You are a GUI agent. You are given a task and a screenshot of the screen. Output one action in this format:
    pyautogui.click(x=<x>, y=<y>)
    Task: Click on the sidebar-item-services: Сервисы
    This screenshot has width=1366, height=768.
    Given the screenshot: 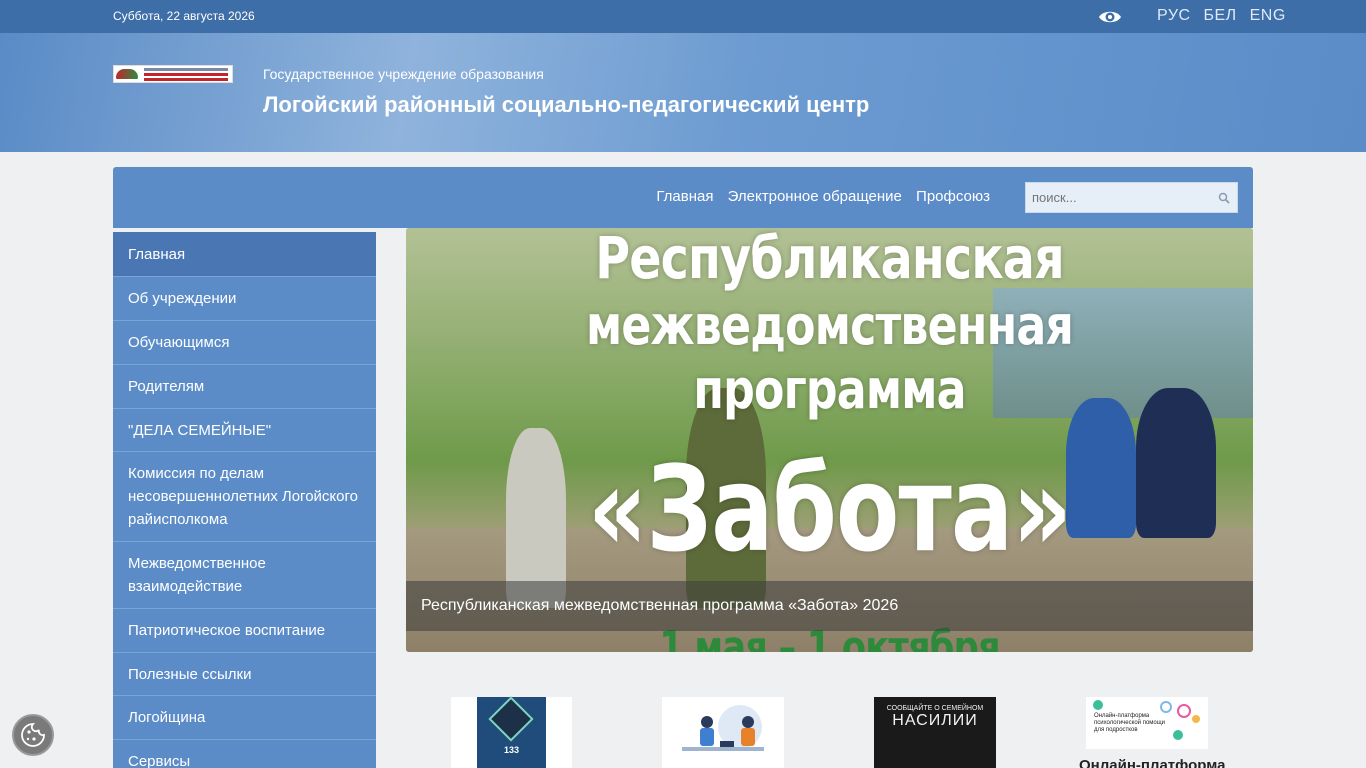 What is the action you would take?
    pyautogui.click(x=244, y=754)
    